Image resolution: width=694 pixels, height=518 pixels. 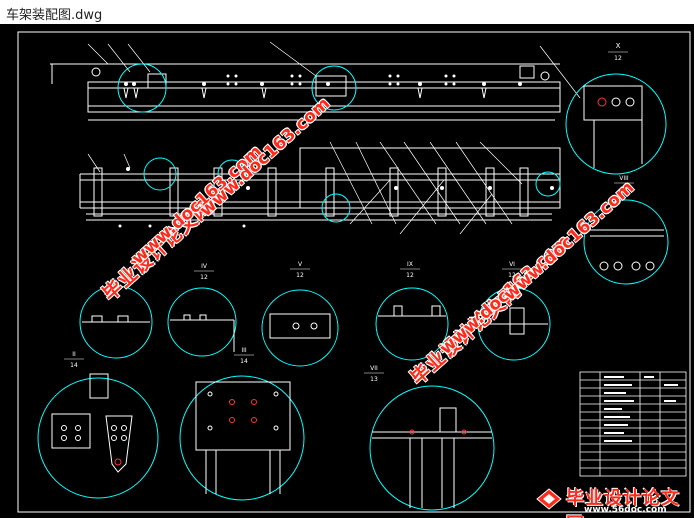 I want to click on logo-mark-icon, so click(x=549, y=499).